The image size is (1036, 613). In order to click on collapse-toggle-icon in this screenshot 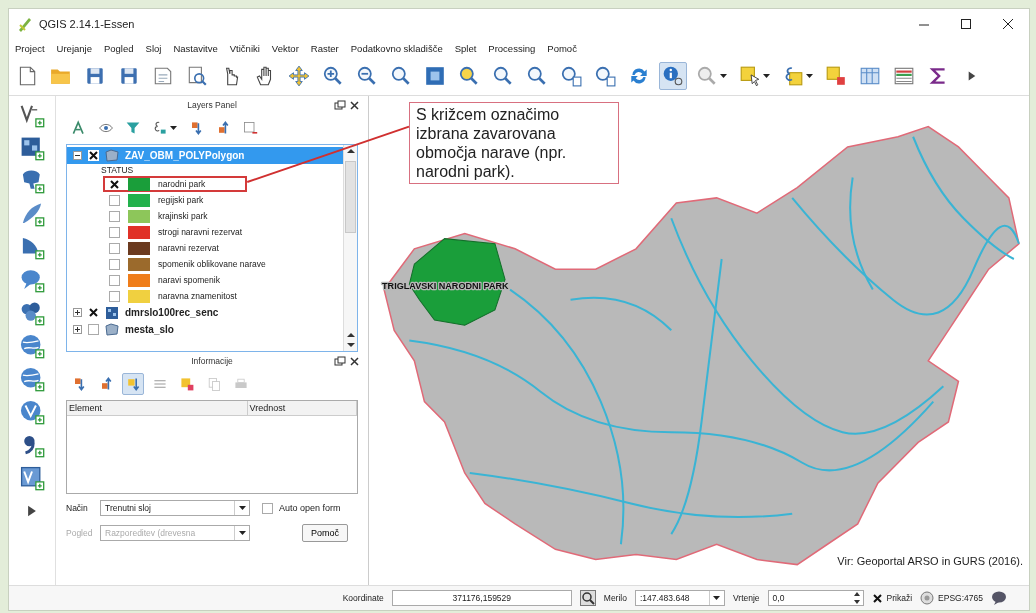, I will do `click(77, 155)`.